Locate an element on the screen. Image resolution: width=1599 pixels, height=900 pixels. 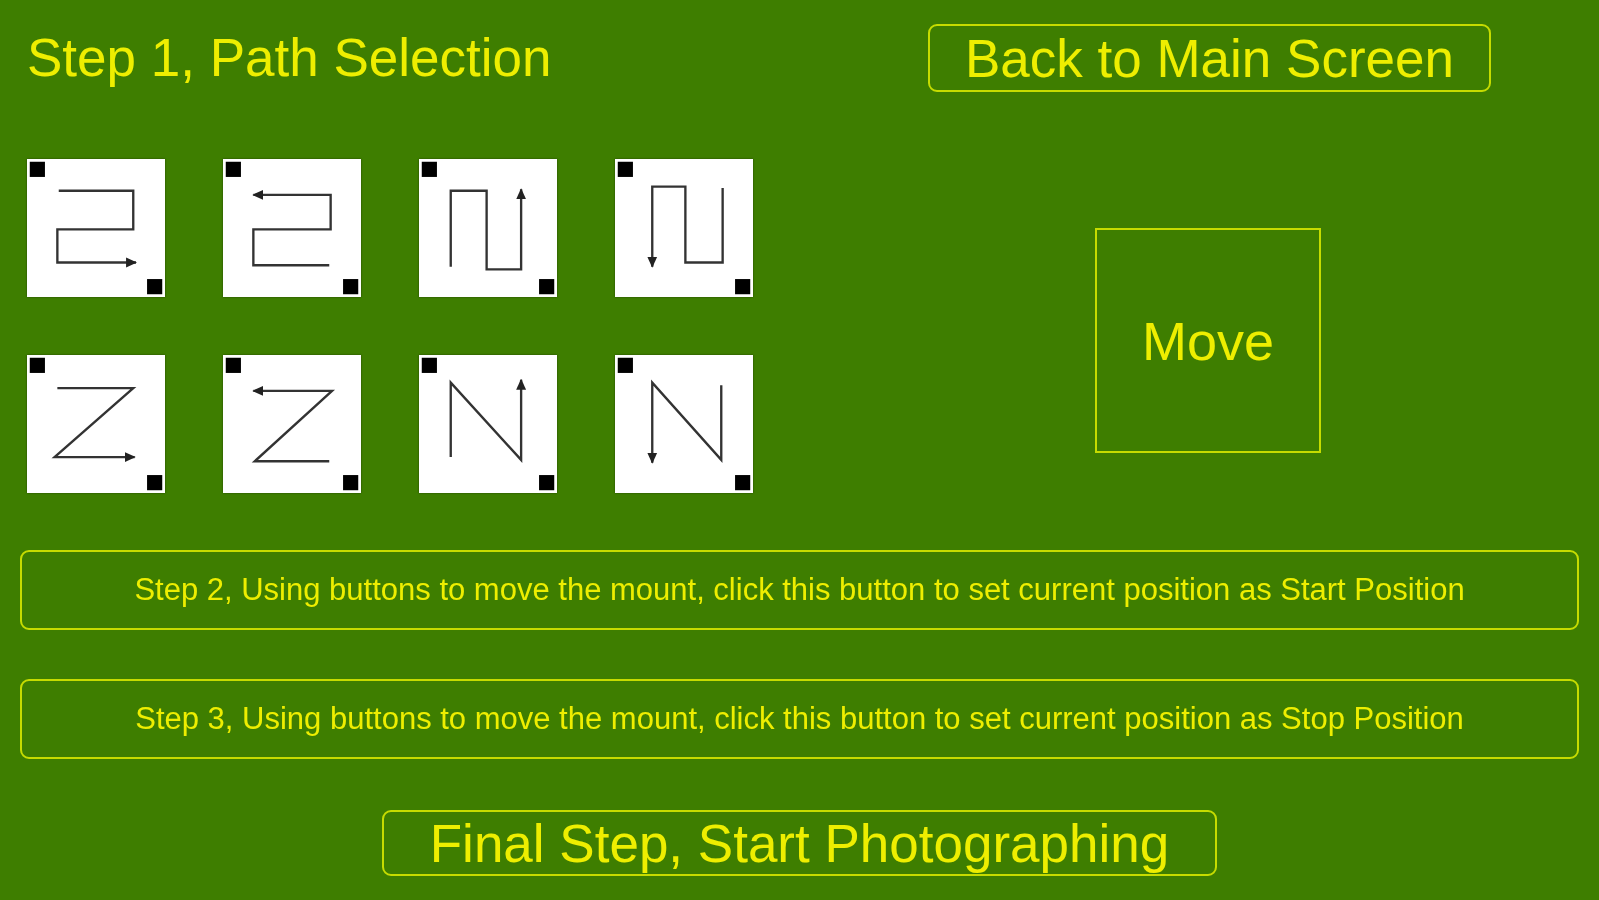
move-button: Move is located at coordinates (1208, 340).